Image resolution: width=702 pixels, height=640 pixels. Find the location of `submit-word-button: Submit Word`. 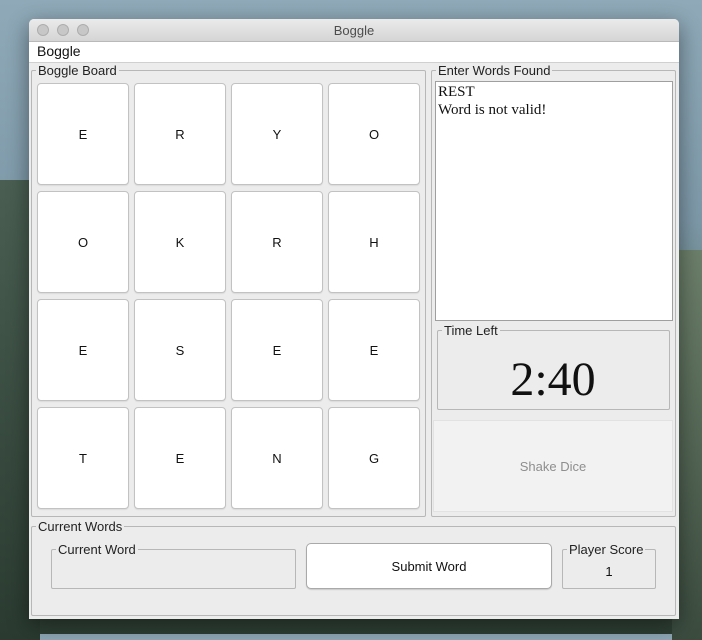

submit-word-button: Submit Word is located at coordinates (429, 566).